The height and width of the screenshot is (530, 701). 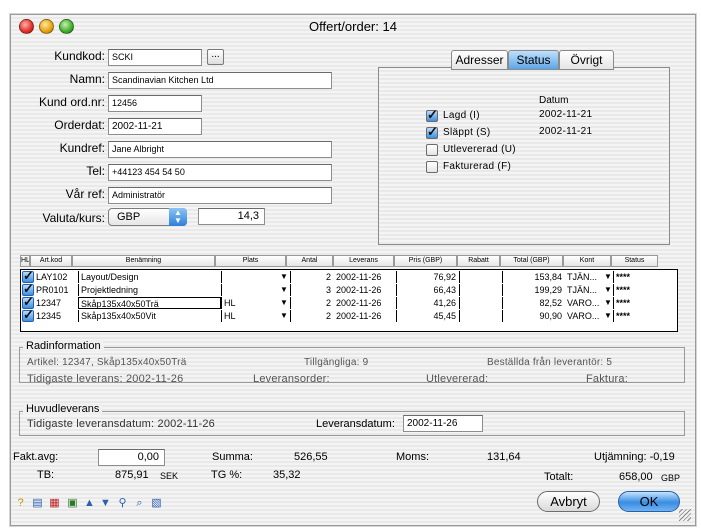 I want to click on help-icon: ?, so click(x=20, y=503).